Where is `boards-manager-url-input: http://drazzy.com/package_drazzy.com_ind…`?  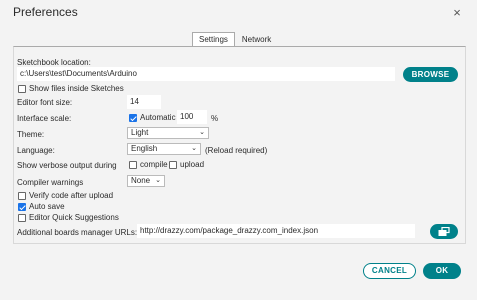 boards-manager-url-input: http://drazzy.com/package_drazzy.com_ind… is located at coordinates (276, 231).